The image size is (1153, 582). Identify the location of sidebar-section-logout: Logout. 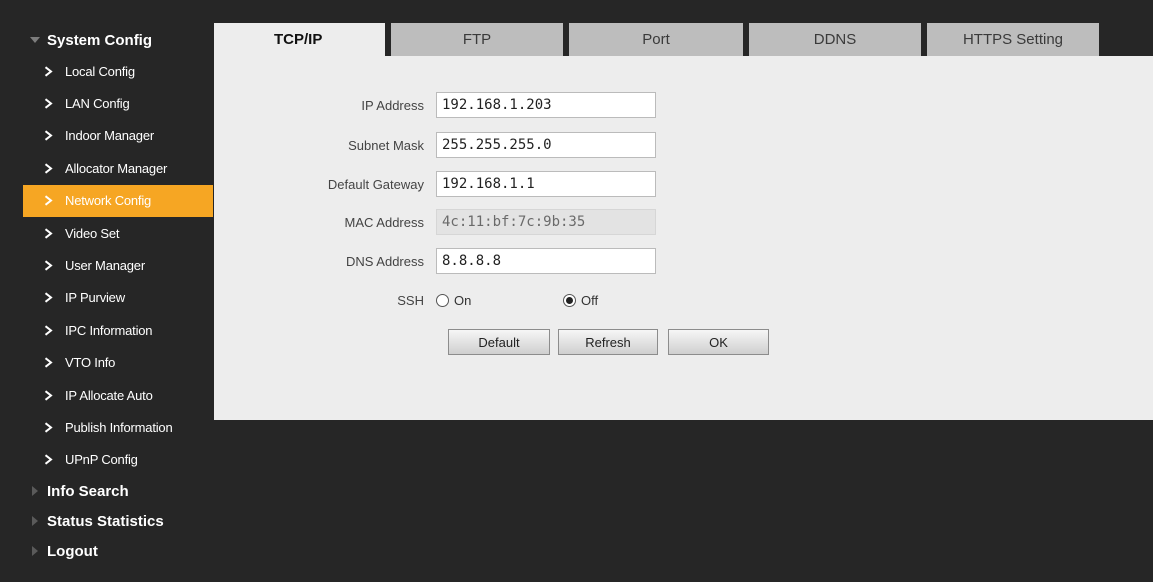
(118, 551).